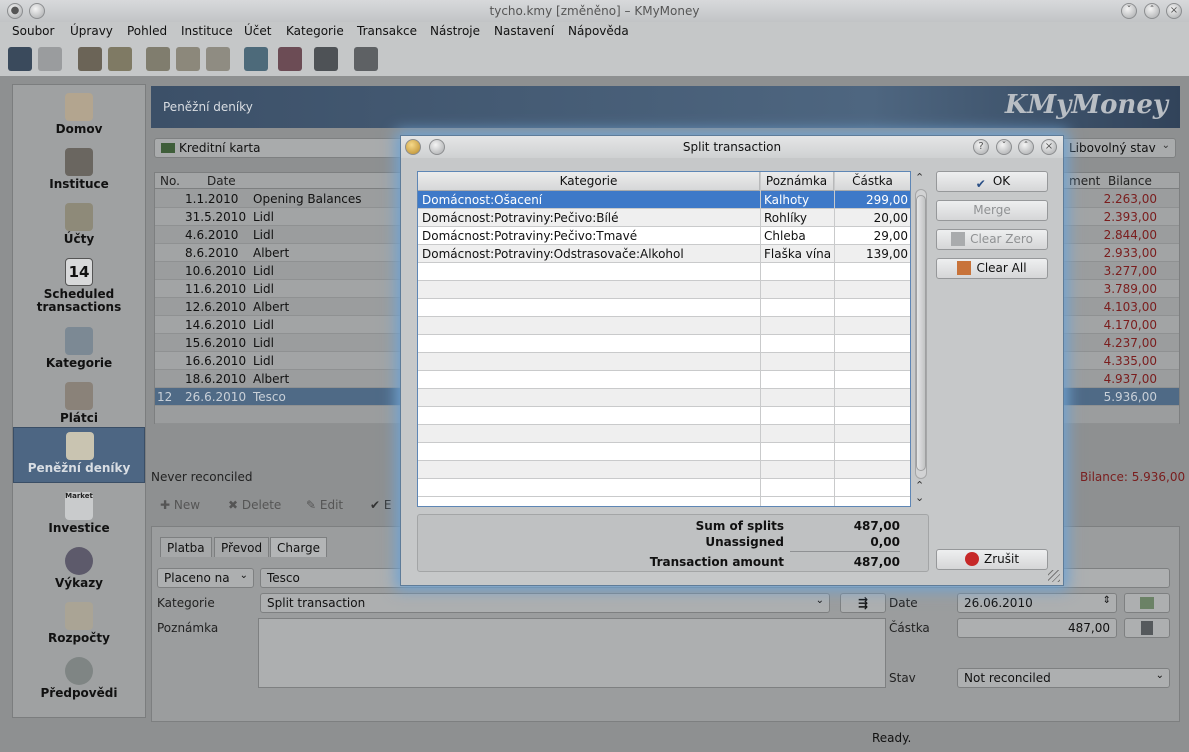 The image size is (1189, 752). I want to click on toolbar, so click(594, 59).